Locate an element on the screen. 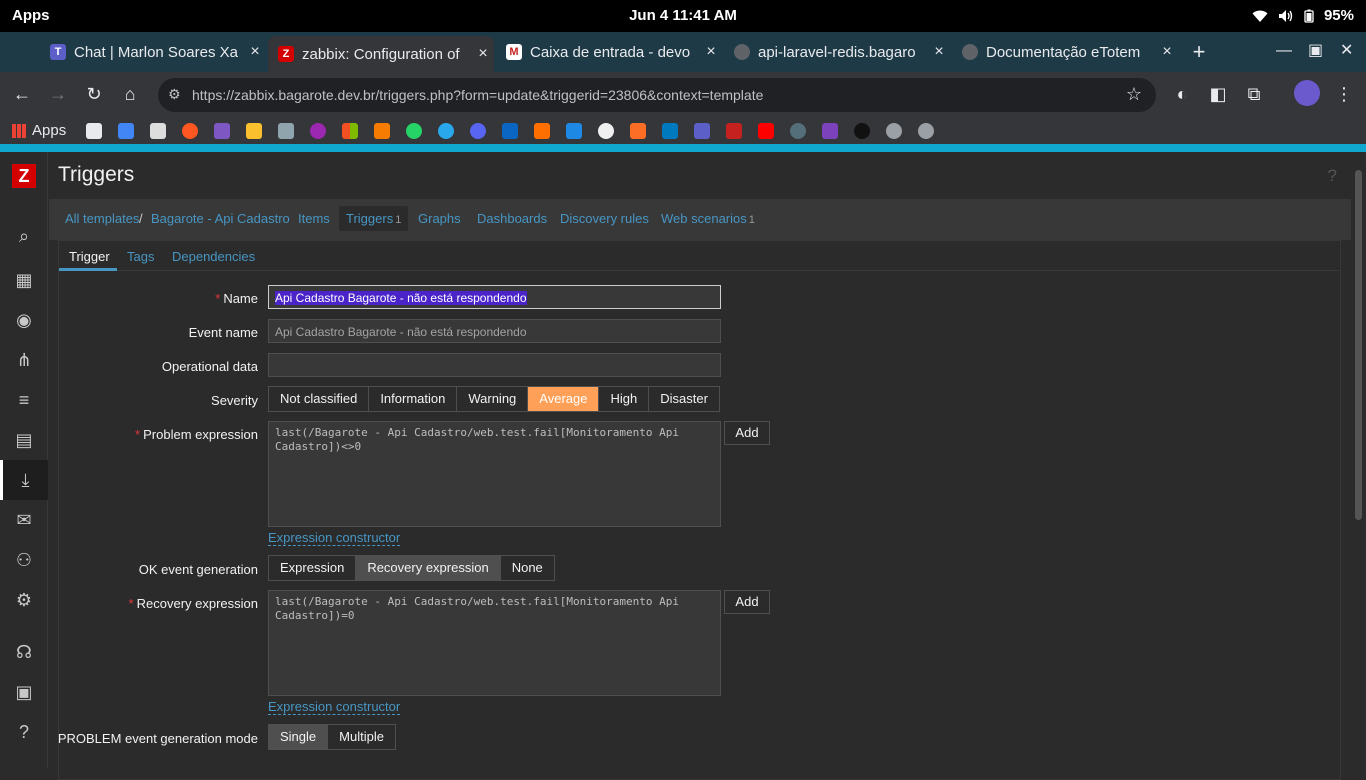 Image resolution: width=1366 pixels, height=780 pixels. severity-warning: Warning is located at coordinates (493, 399).